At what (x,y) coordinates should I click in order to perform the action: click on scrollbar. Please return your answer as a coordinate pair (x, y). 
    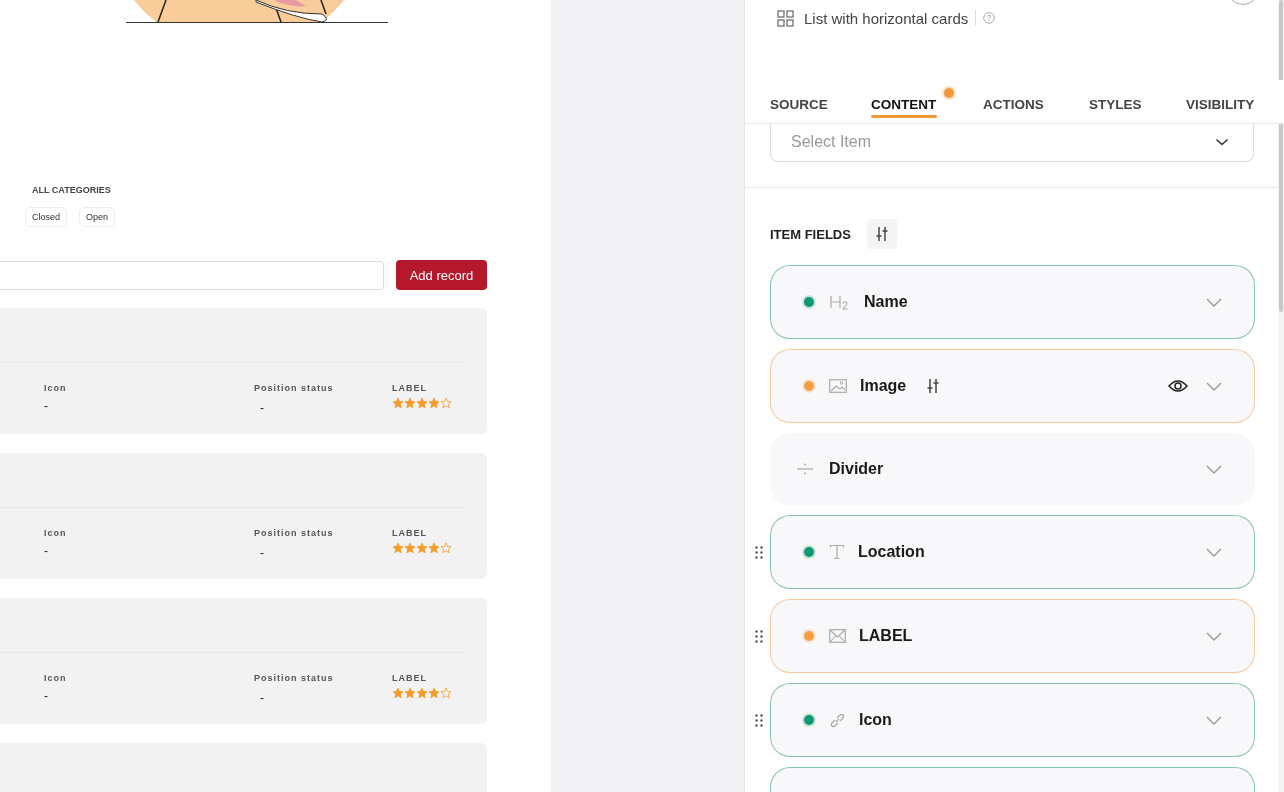
    Looking at the image, I should click on (1281, 396).